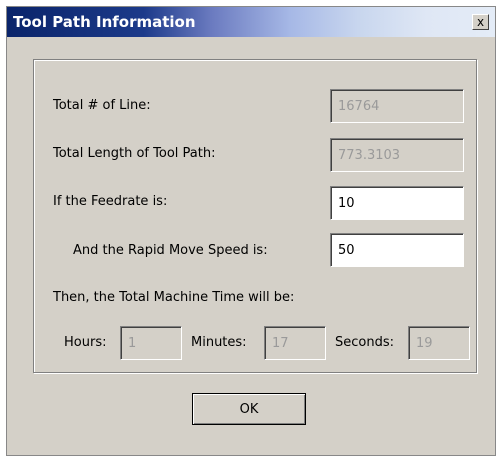 The width and height of the screenshot is (502, 463). I want to click on hours-label: Hours:, so click(85, 342).